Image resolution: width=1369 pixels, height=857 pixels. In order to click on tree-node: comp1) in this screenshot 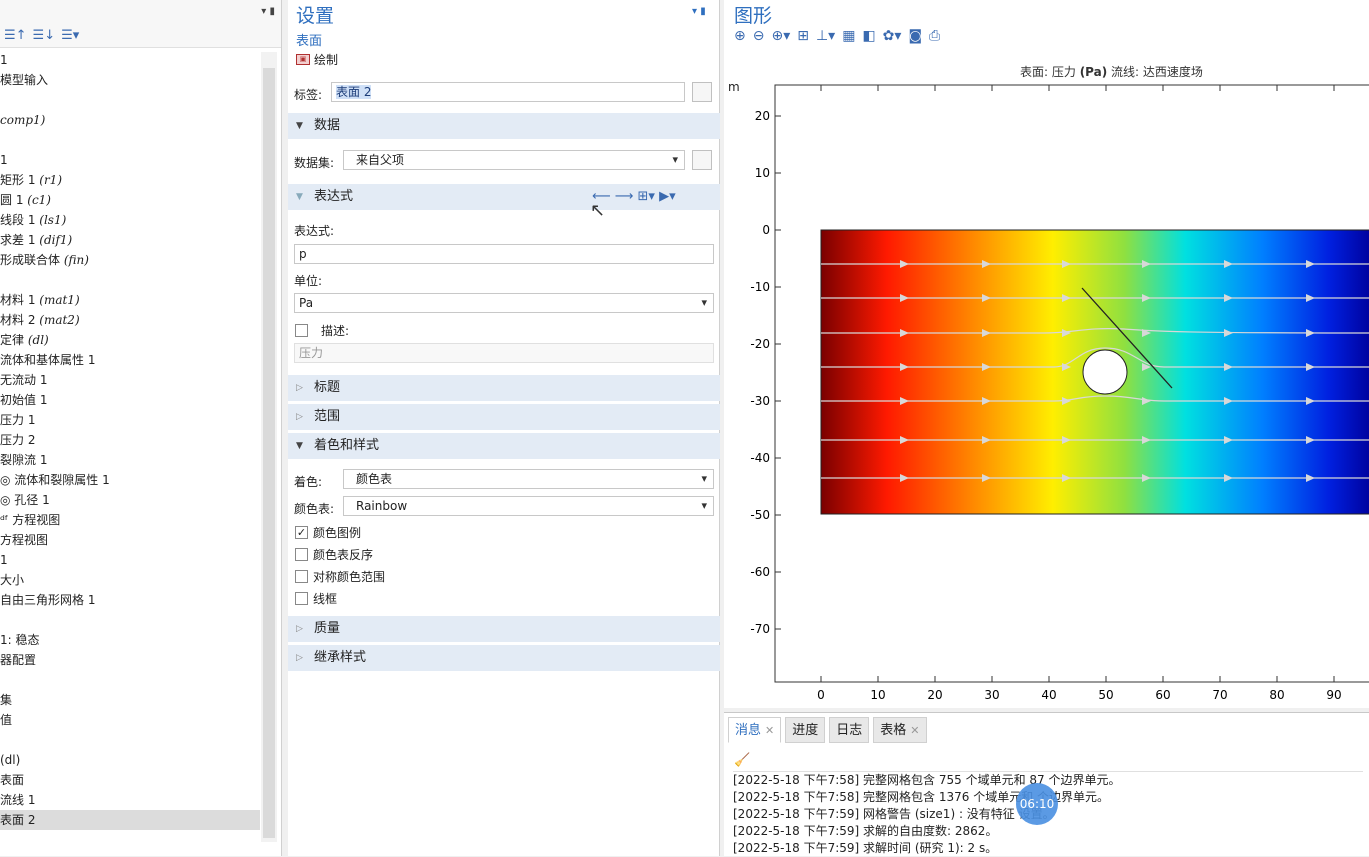, I will do `click(130, 120)`.